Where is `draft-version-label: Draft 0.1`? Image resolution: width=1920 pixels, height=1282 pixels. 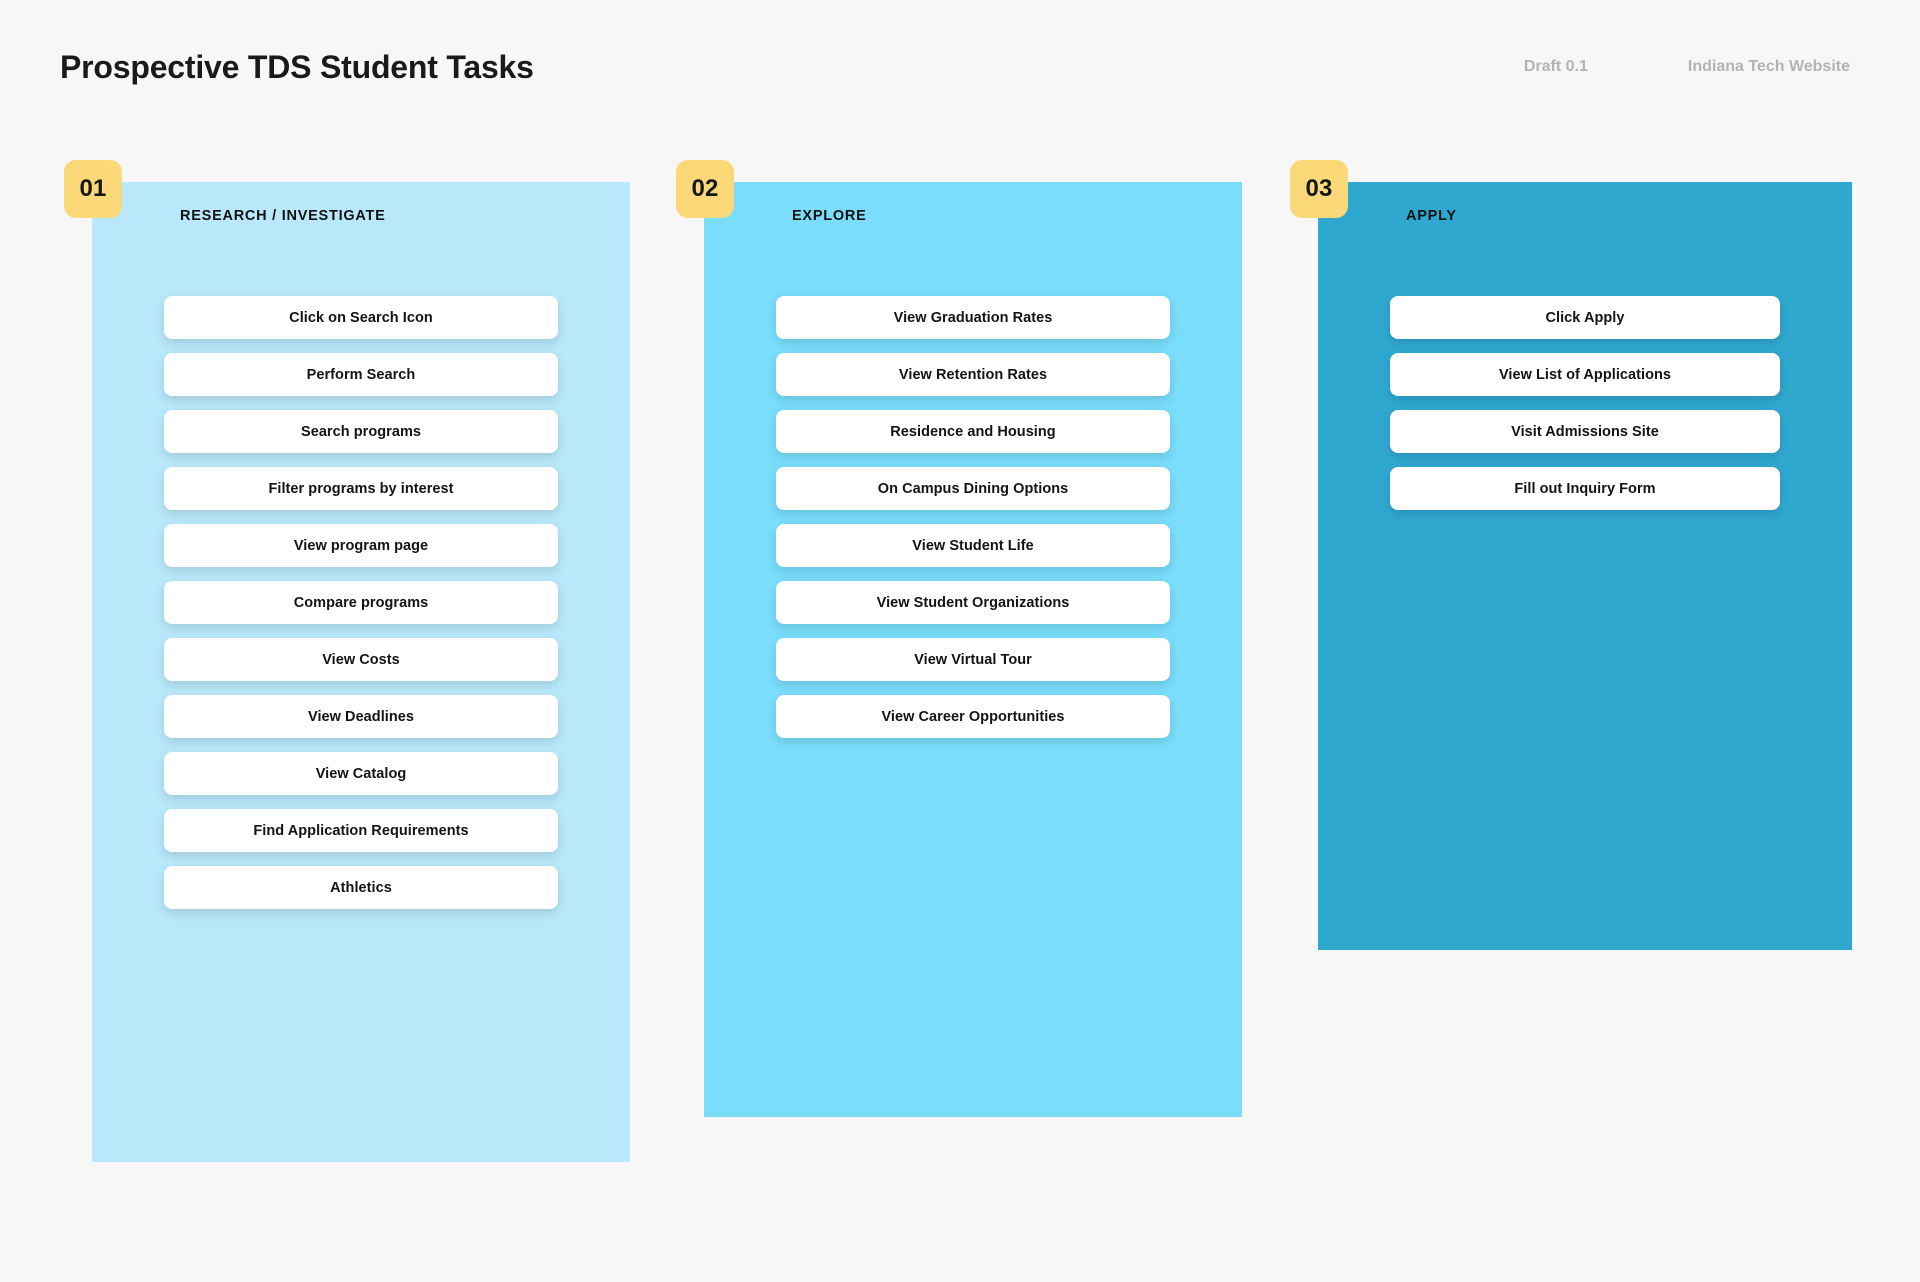 draft-version-label: Draft 0.1 is located at coordinates (1555, 66).